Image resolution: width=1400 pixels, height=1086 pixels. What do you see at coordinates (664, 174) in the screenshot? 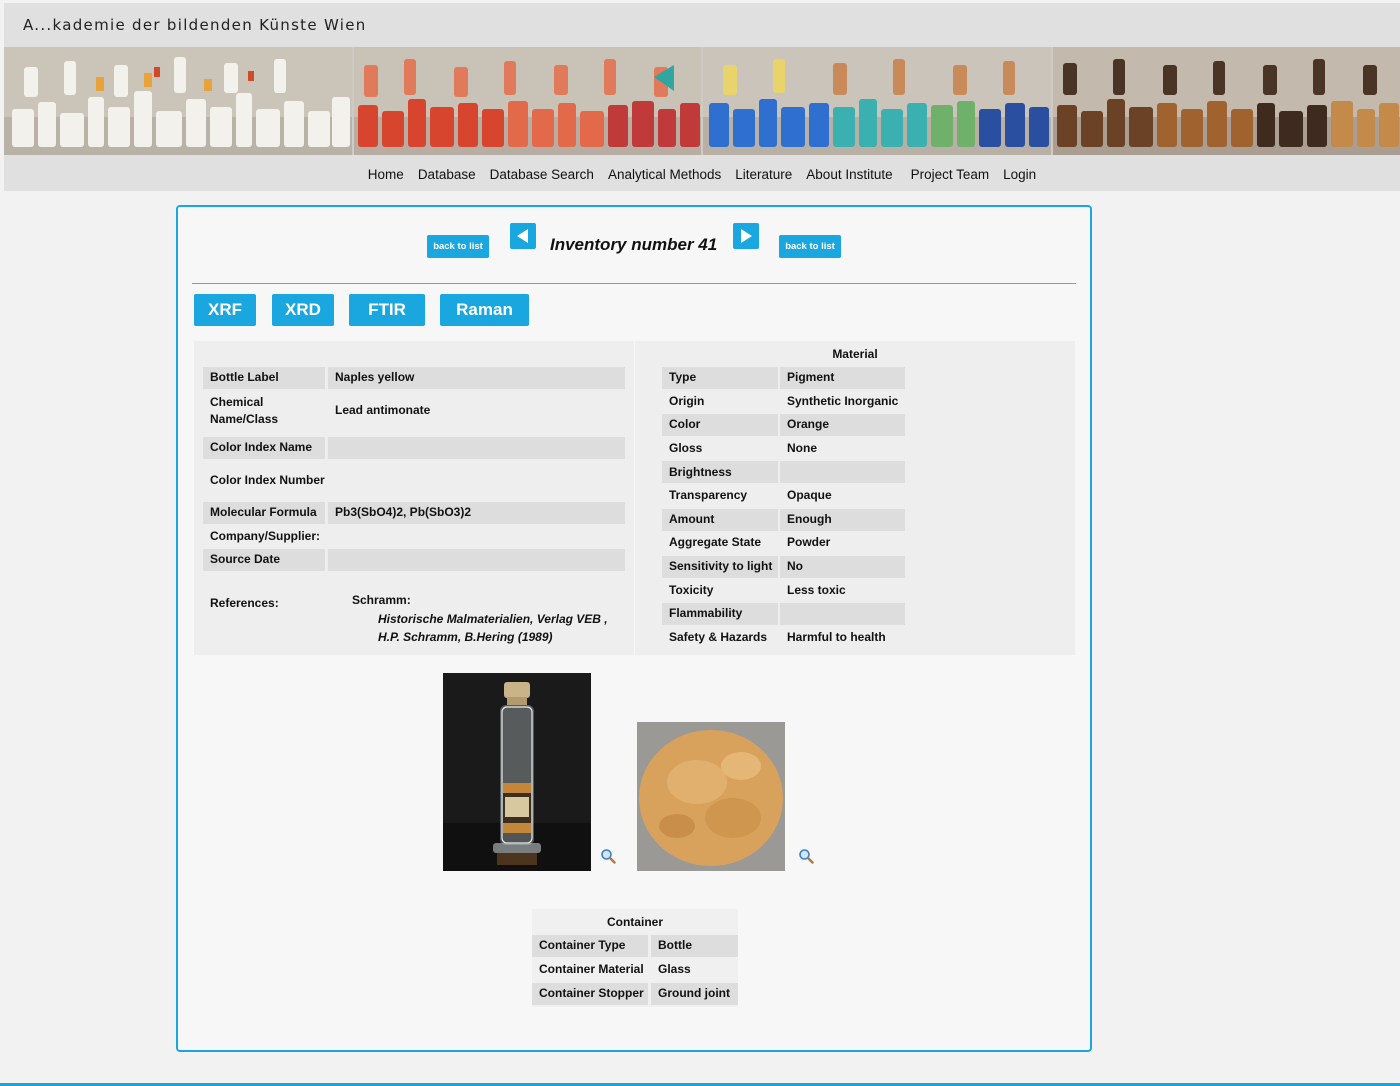
I see `nav-analytical-methods: Analytical Methods` at bounding box center [664, 174].